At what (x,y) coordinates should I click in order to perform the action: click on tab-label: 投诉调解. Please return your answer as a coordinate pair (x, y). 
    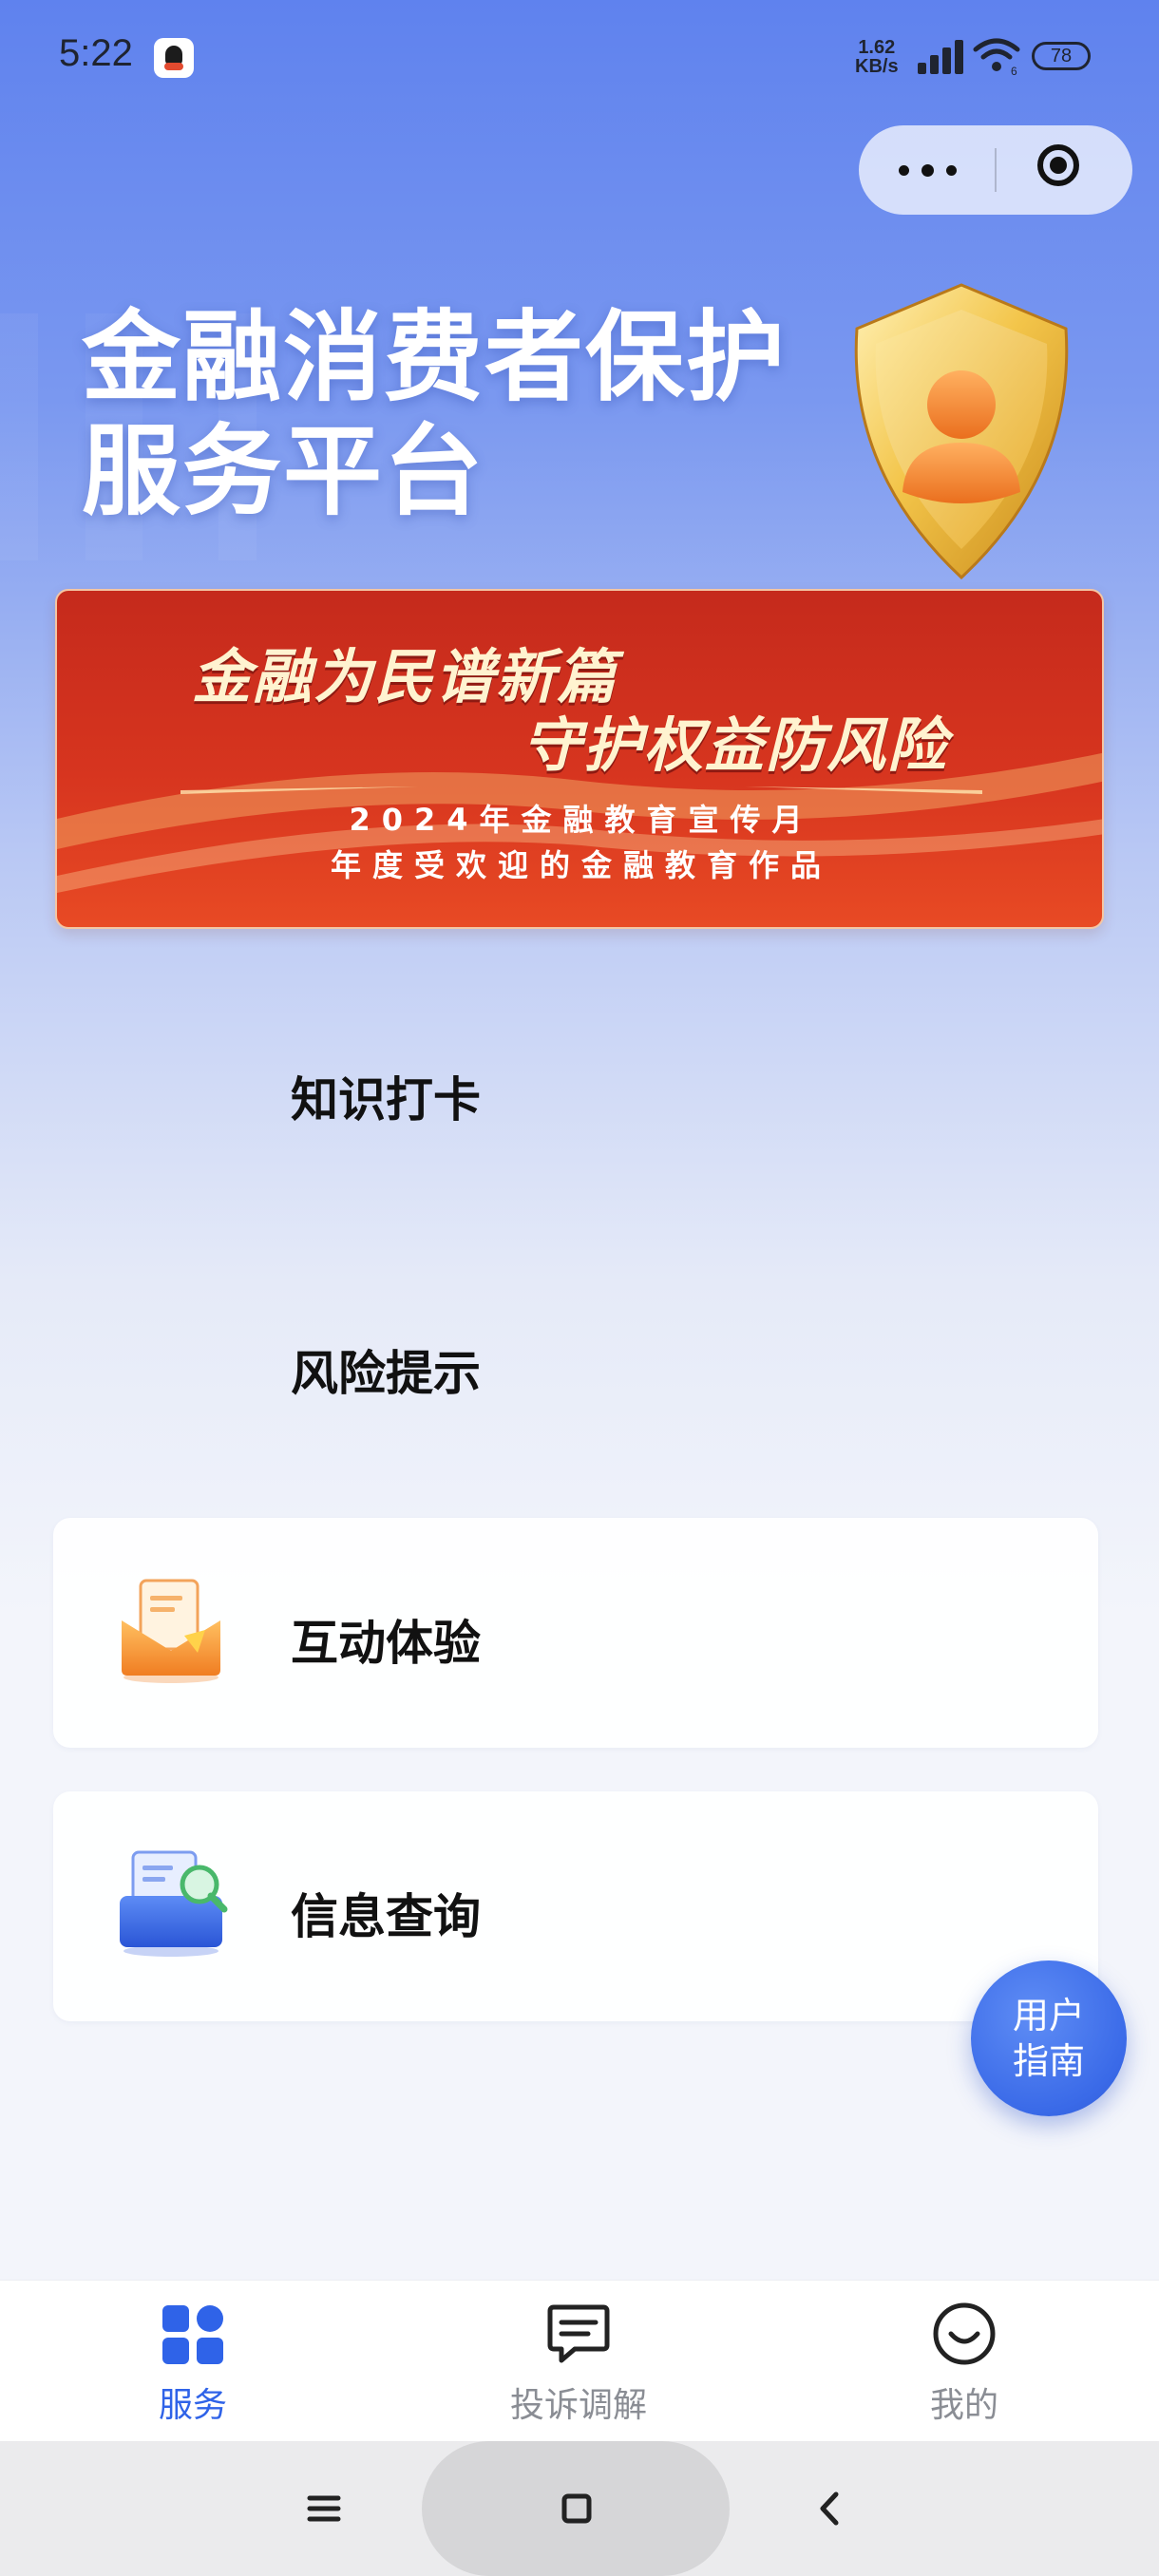
    Looking at the image, I should click on (578, 2405).